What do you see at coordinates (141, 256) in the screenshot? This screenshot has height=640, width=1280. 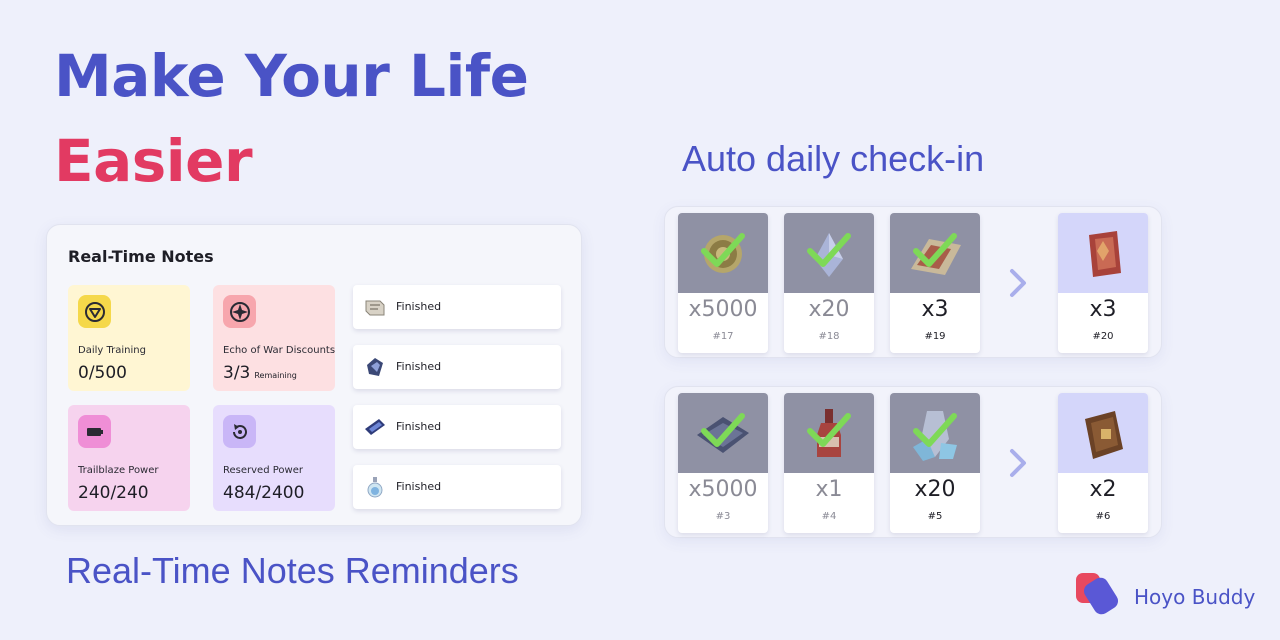 I see `notes-heading: Real-Time Notes` at bounding box center [141, 256].